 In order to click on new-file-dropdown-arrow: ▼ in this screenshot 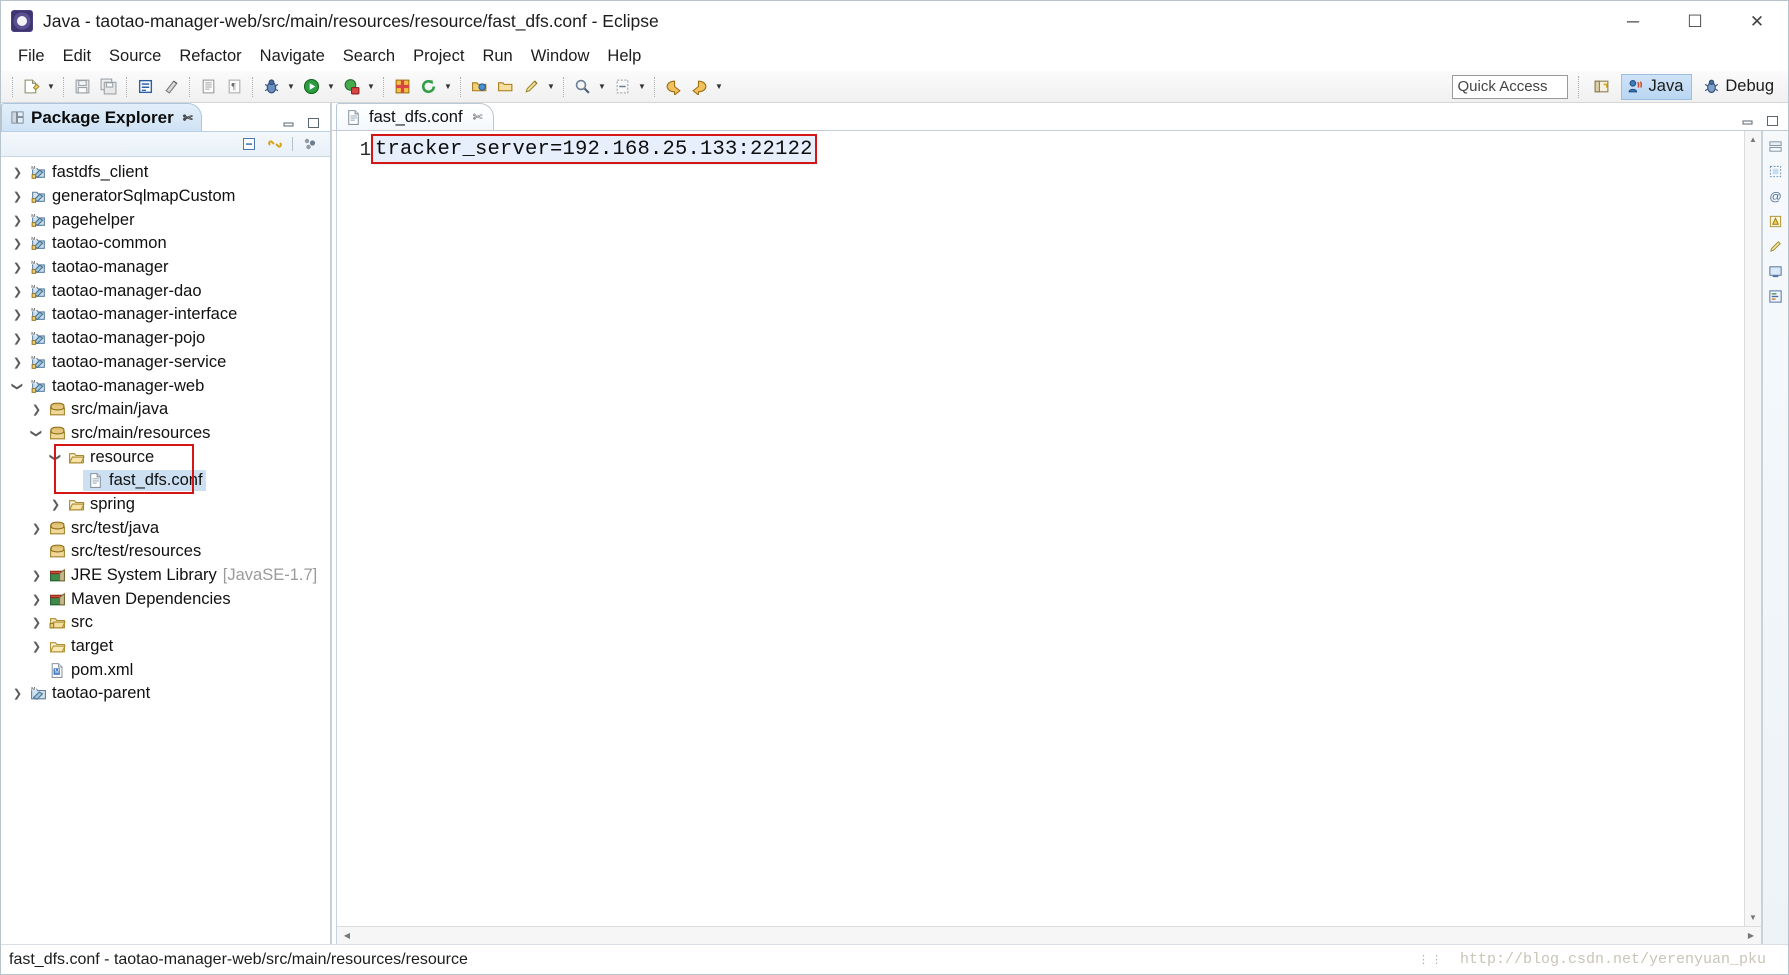, I will do `click(51, 87)`.